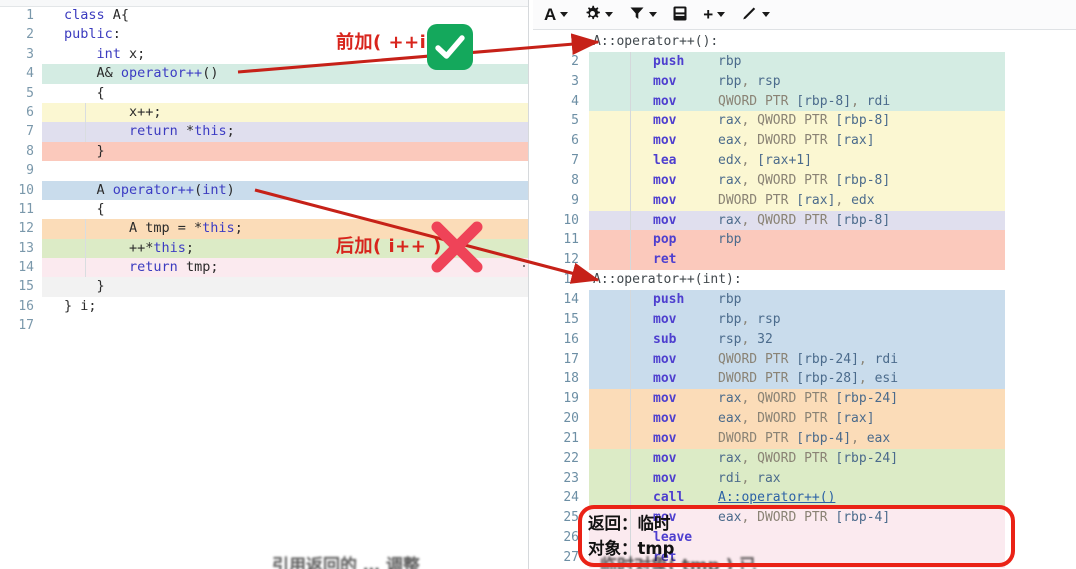  What do you see at coordinates (804, 141) in the screenshot?
I see `asm-line: 6 mov eax, DWORD PTR [rax]` at bounding box center [804, 141].